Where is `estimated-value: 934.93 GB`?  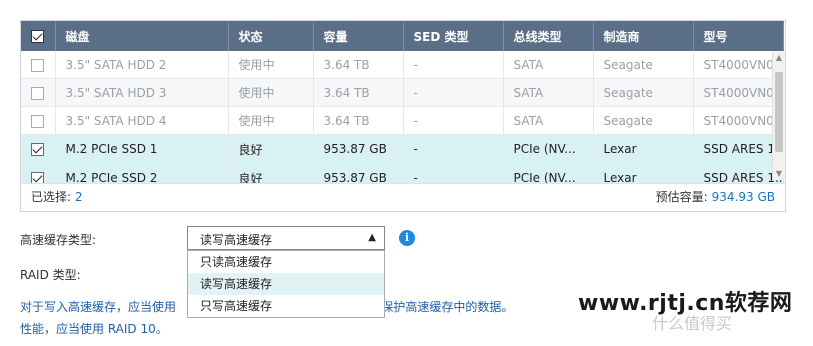
estimated-value: 934.93 GB is located at coordinates (743, 197).